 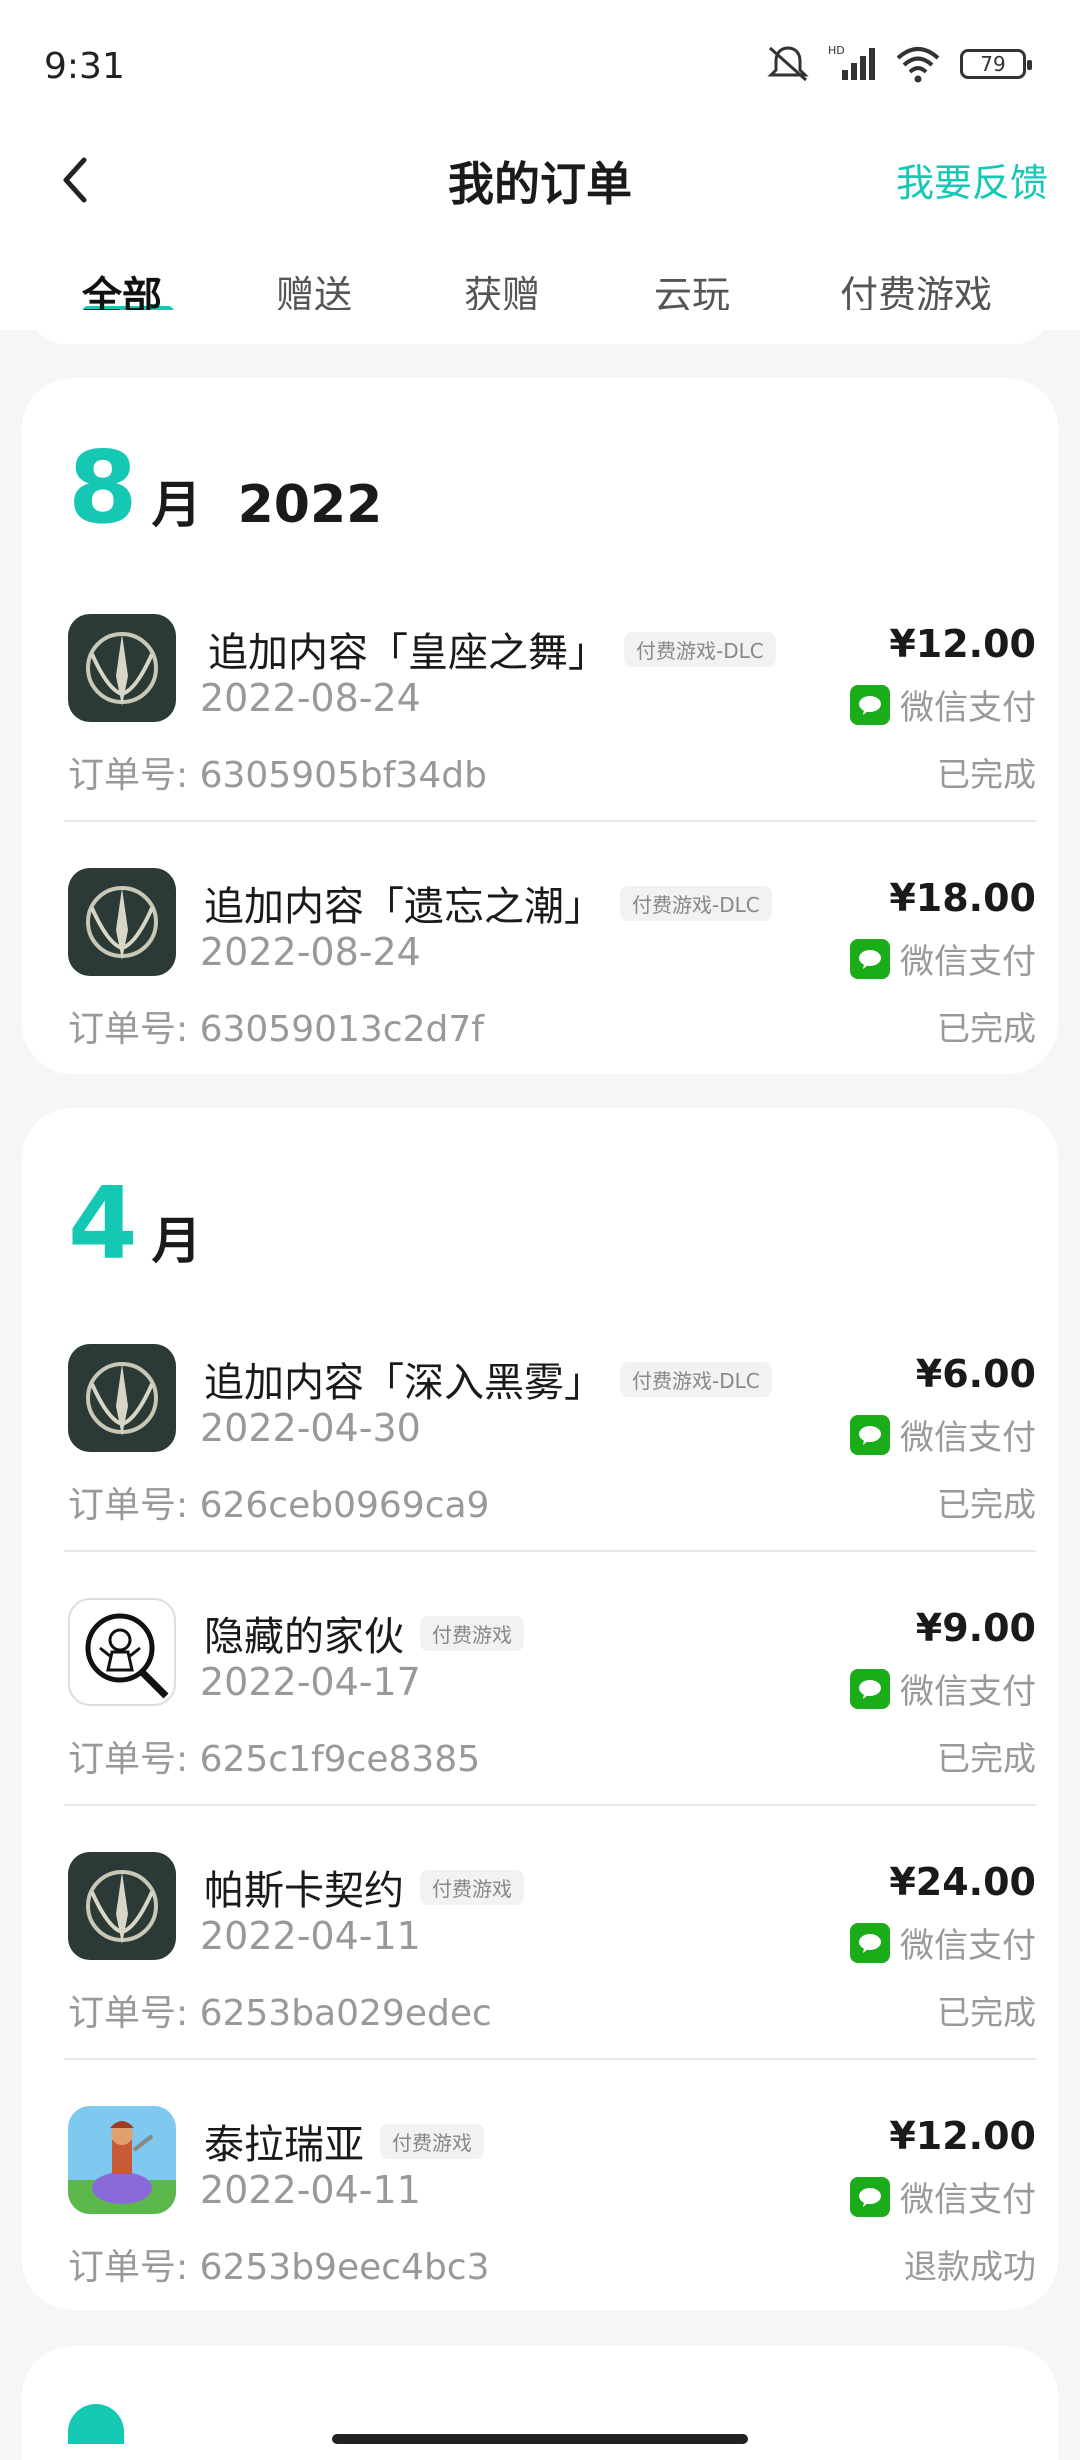 What do you see at coordinates (851, 62) in the screenshot?
I see `signal-icon: HD` at bounding box center [851, 62].